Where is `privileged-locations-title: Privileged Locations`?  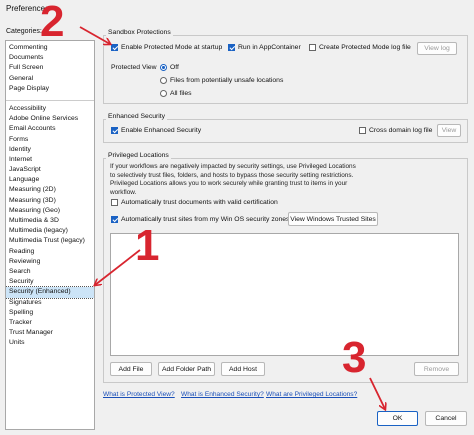
privileged-locations-title: Privileged Locations is located at coordinates (138, 155).